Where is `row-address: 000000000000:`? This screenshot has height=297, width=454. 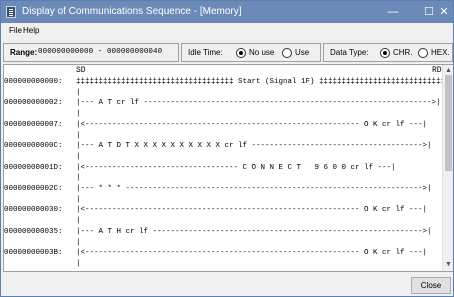
row-address: 000000000000: is located at coordinates (33, 82).